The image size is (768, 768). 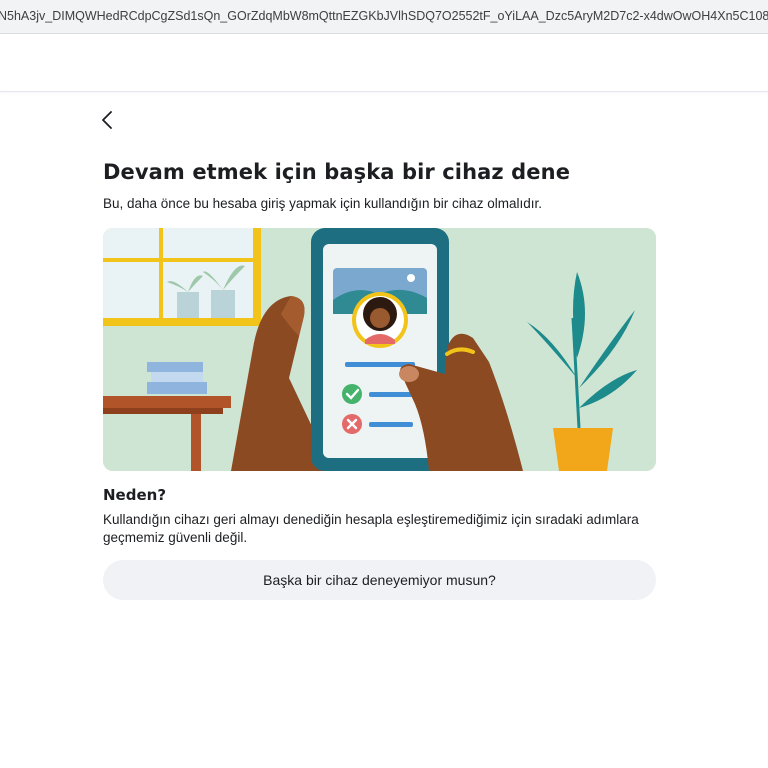 What do you see at coordinates (135, 495) in the screenshot?
I see `why-heading: Neden?` at bounding box center [135, 495].